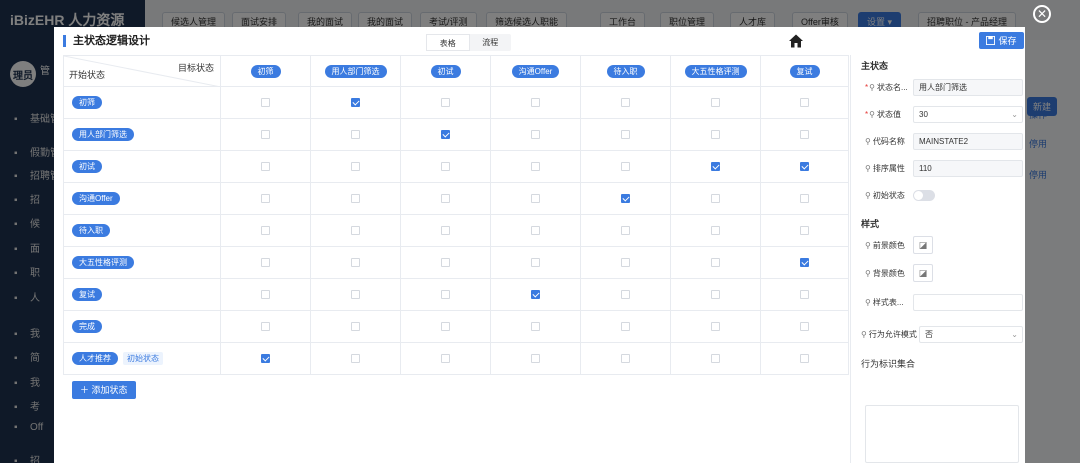  I want to click on behavior-mode-select: 否 ⌄, so click(971, 334).